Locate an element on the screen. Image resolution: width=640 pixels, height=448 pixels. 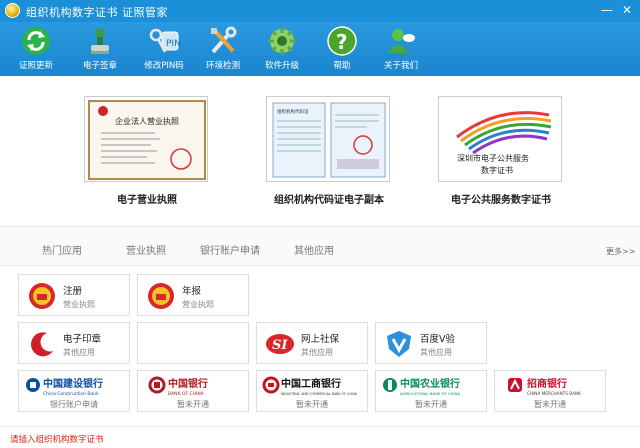
toolbar-item-seal: 电子签章 is located at coordinates (100, 50).